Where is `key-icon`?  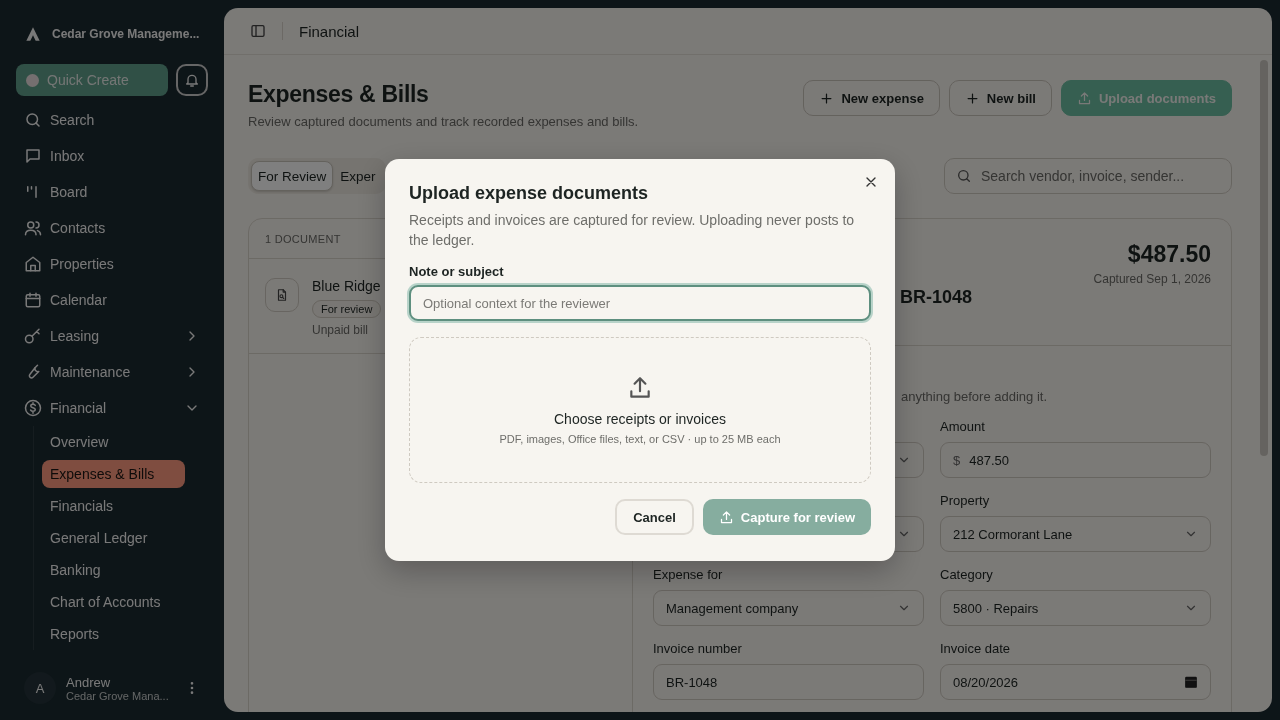
key-icon is located at coordinates (33, 336).